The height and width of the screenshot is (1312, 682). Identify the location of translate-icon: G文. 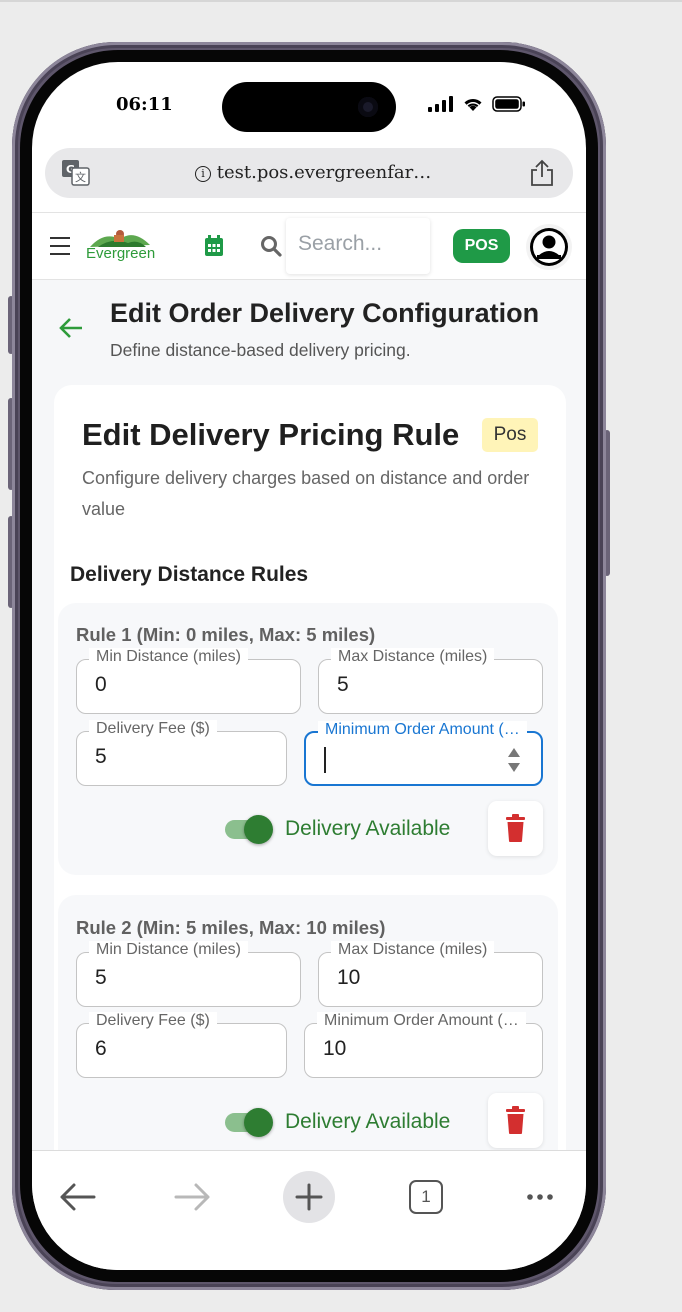
(76, 173).